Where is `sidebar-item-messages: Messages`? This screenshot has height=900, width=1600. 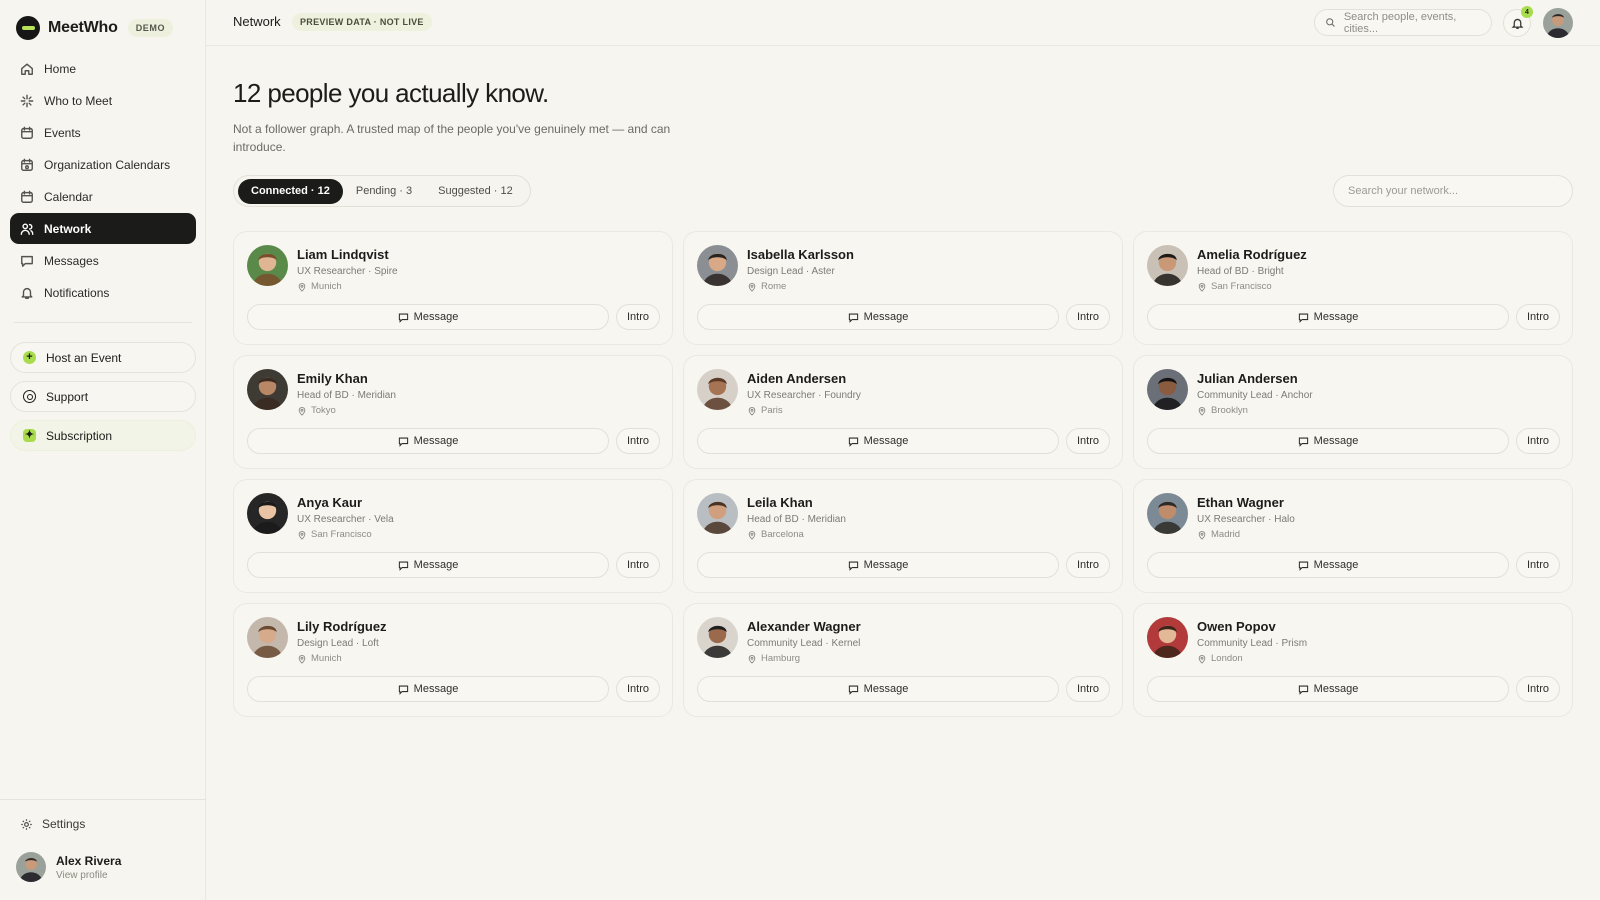 sidebar-item-messages: Messages is located at coordinates (103, 260).